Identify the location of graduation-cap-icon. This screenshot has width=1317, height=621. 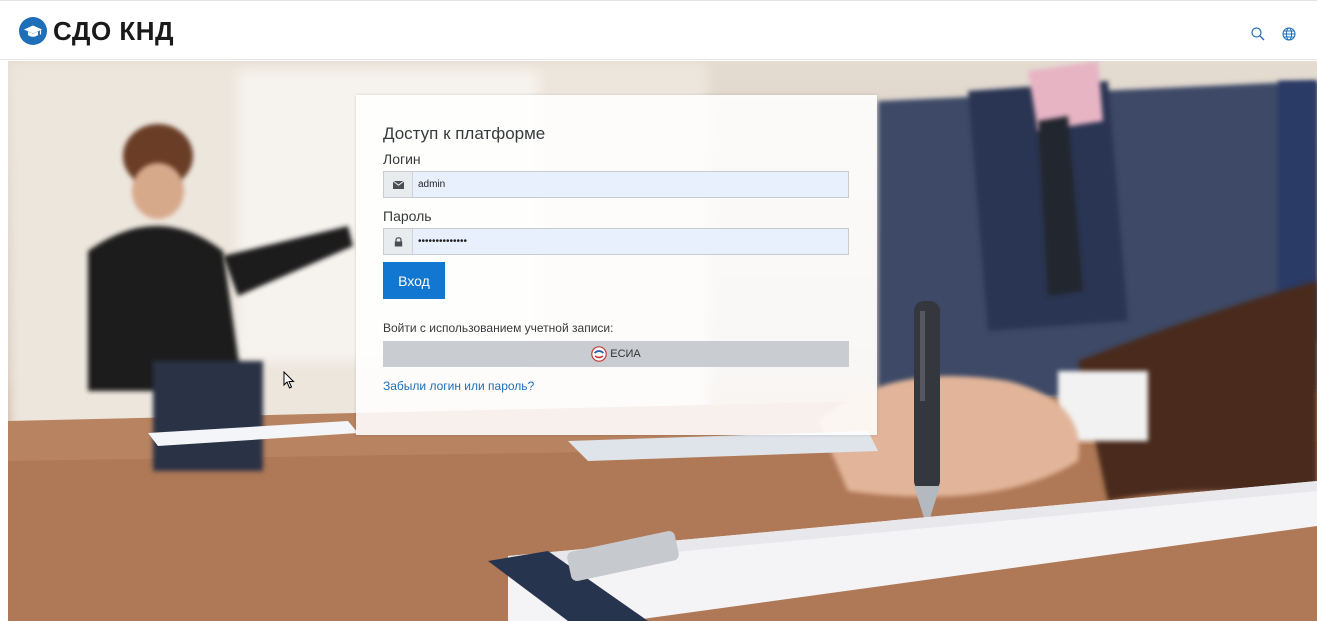
(33, 31).